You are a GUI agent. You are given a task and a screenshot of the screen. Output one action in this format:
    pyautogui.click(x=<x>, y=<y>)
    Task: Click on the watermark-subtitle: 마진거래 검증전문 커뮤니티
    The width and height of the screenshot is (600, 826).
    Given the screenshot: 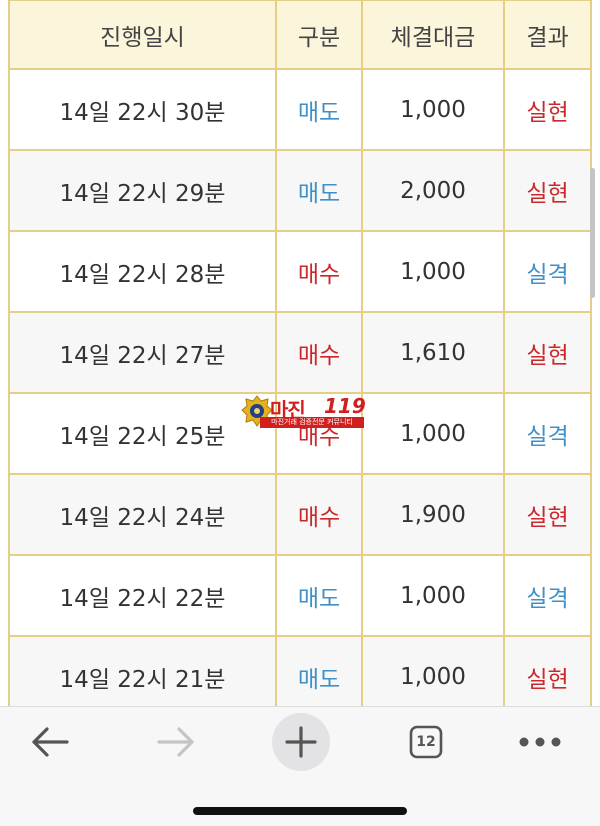 What is the action you would take?
    pyautogui.click(x=312, y=422)
    